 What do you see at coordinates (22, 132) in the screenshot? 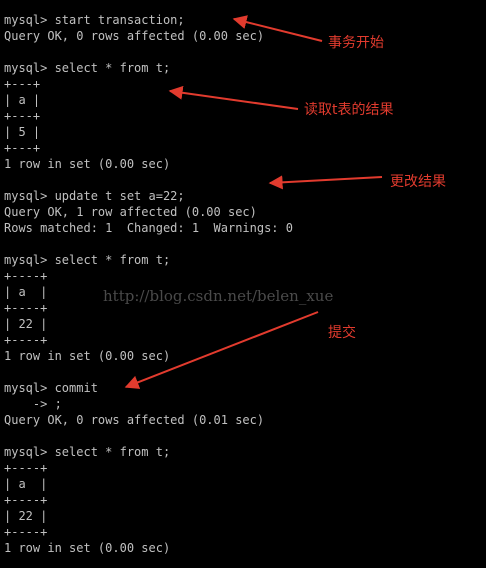
I see `terminal-line: | 5 |` at bounding box center [22, 132].